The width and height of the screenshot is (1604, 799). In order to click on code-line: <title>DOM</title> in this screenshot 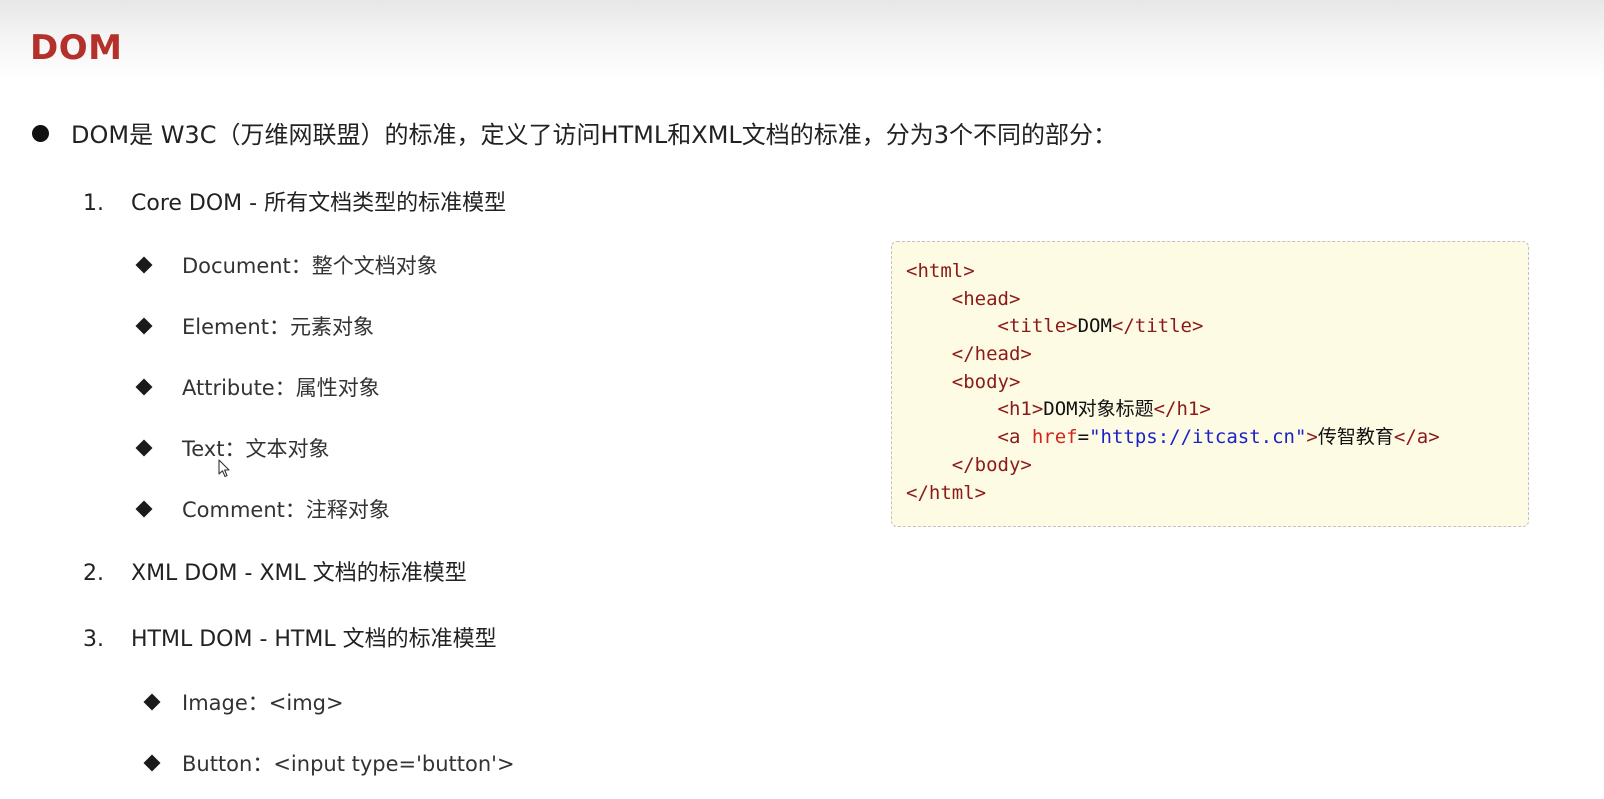, I will do `click(1055, 326)`.